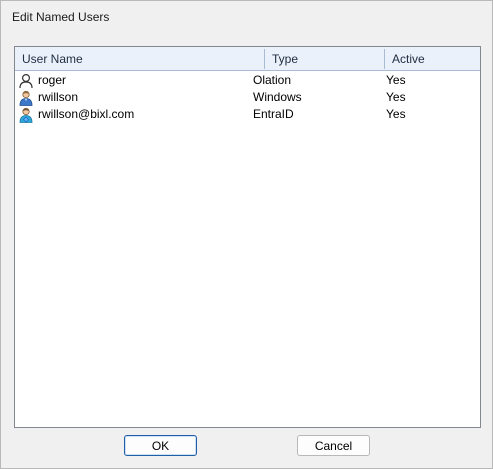 This screenshot has width=493, height=469. I want to click on dialog-title: Edit Named Users, so click(61, 17).